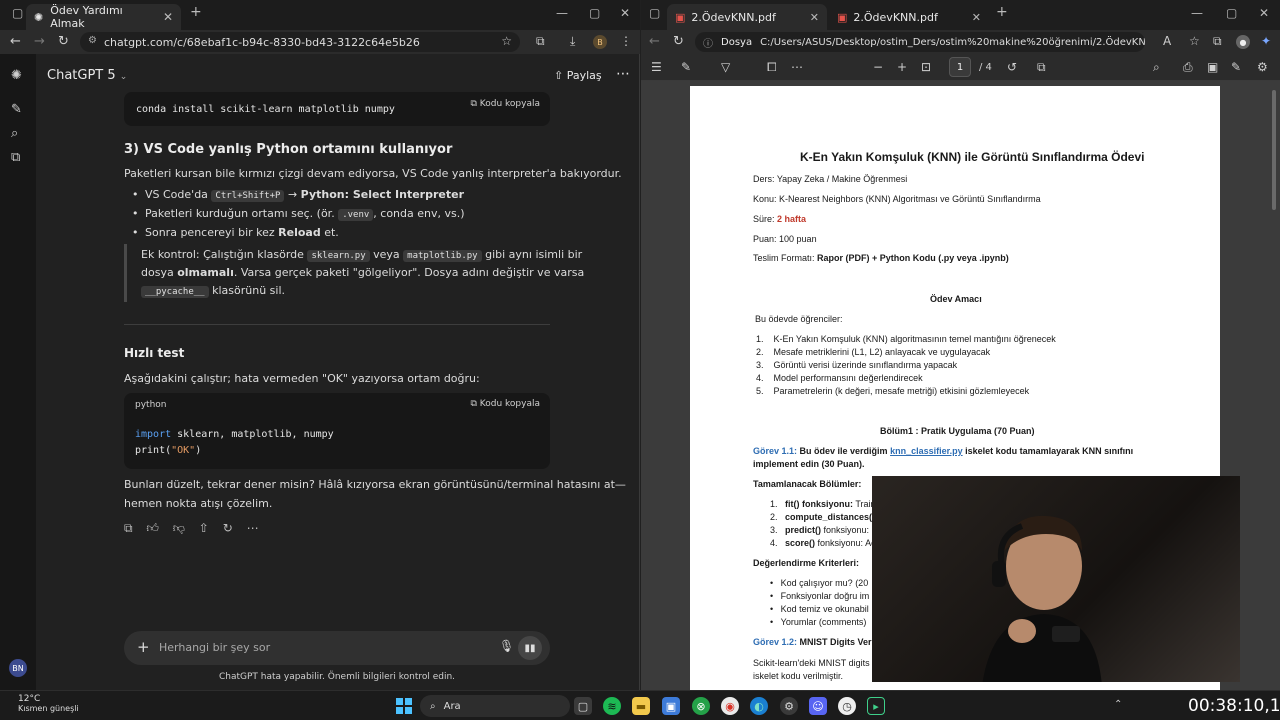 Image resolution: width=1280 pixels, height=720 pixels. What do you see at coordinates (830, 517) in the screenshot?
I see `pdf-bold-text: compute_distances()` at bounding box center [830, 517].